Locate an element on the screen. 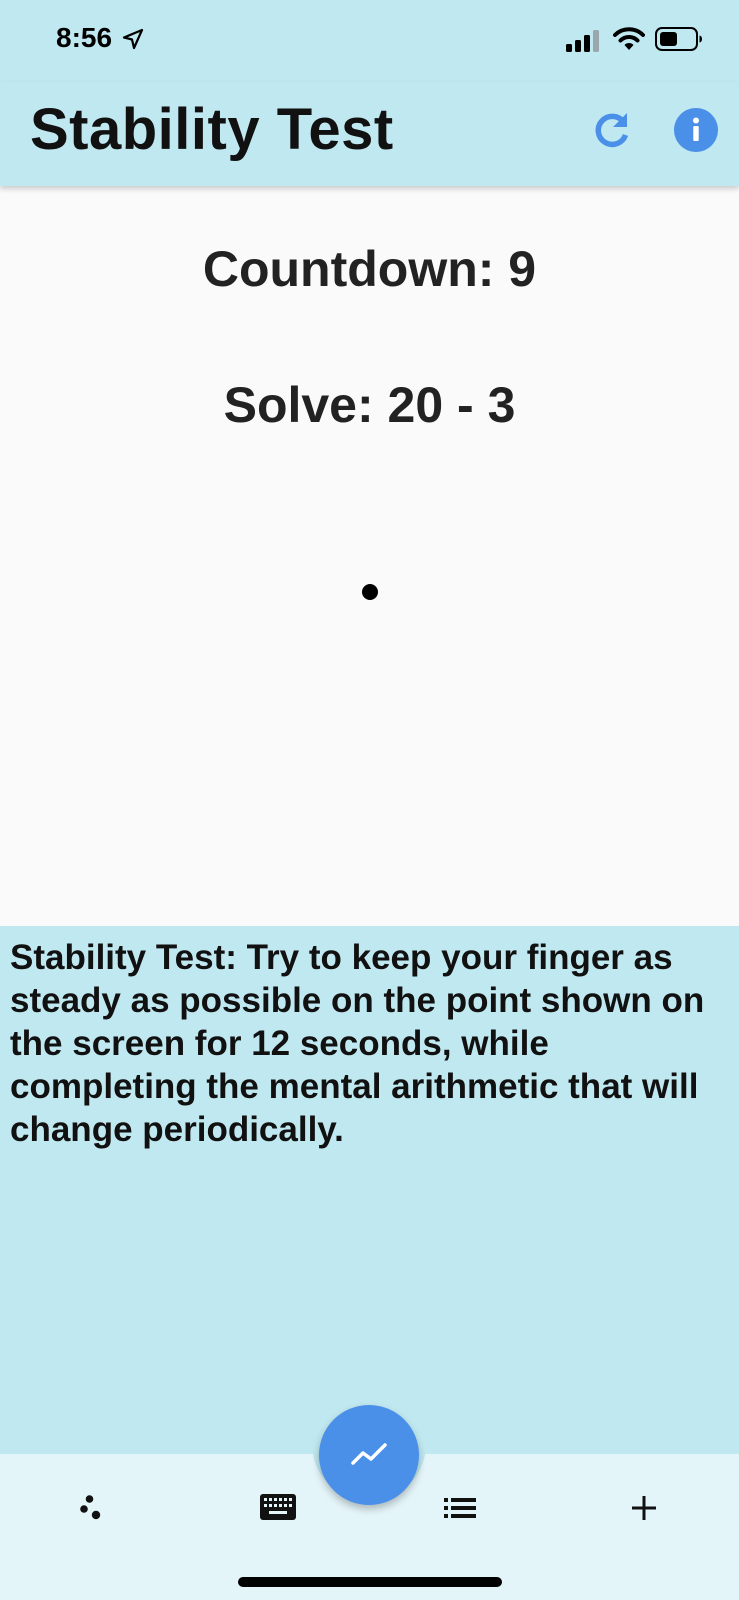 The width and height of the screenshot is (739, 1600). dots-icon is located at coordinates (90, 1507).